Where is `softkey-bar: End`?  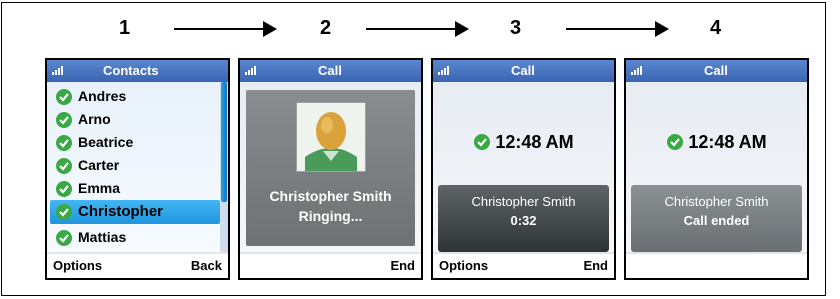
softkey-bar: End is located at coordinates (330, 265).